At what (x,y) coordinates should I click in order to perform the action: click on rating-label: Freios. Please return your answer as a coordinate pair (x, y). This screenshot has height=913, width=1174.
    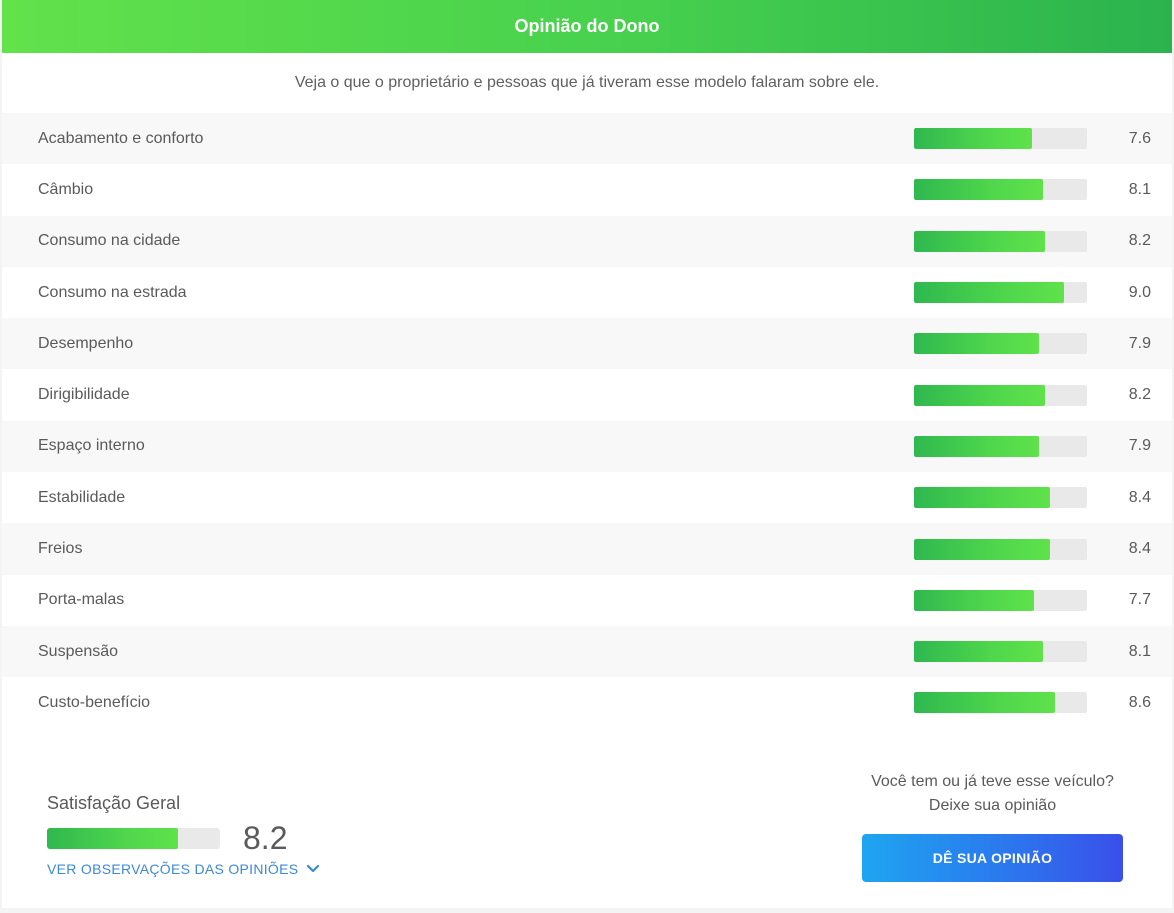
    Looking at the image, I should click on (60, 549).